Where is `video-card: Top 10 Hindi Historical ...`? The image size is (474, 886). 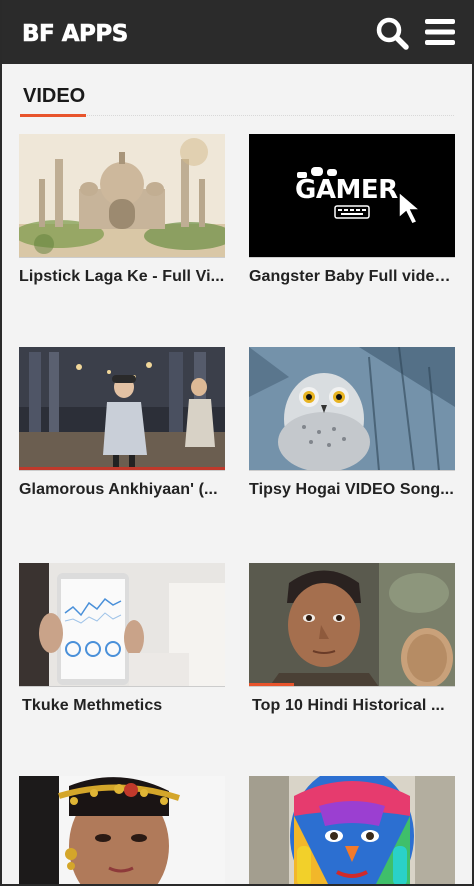
video-card: Top 10 Hindi Historical ... is located at coordinates (352, 639).